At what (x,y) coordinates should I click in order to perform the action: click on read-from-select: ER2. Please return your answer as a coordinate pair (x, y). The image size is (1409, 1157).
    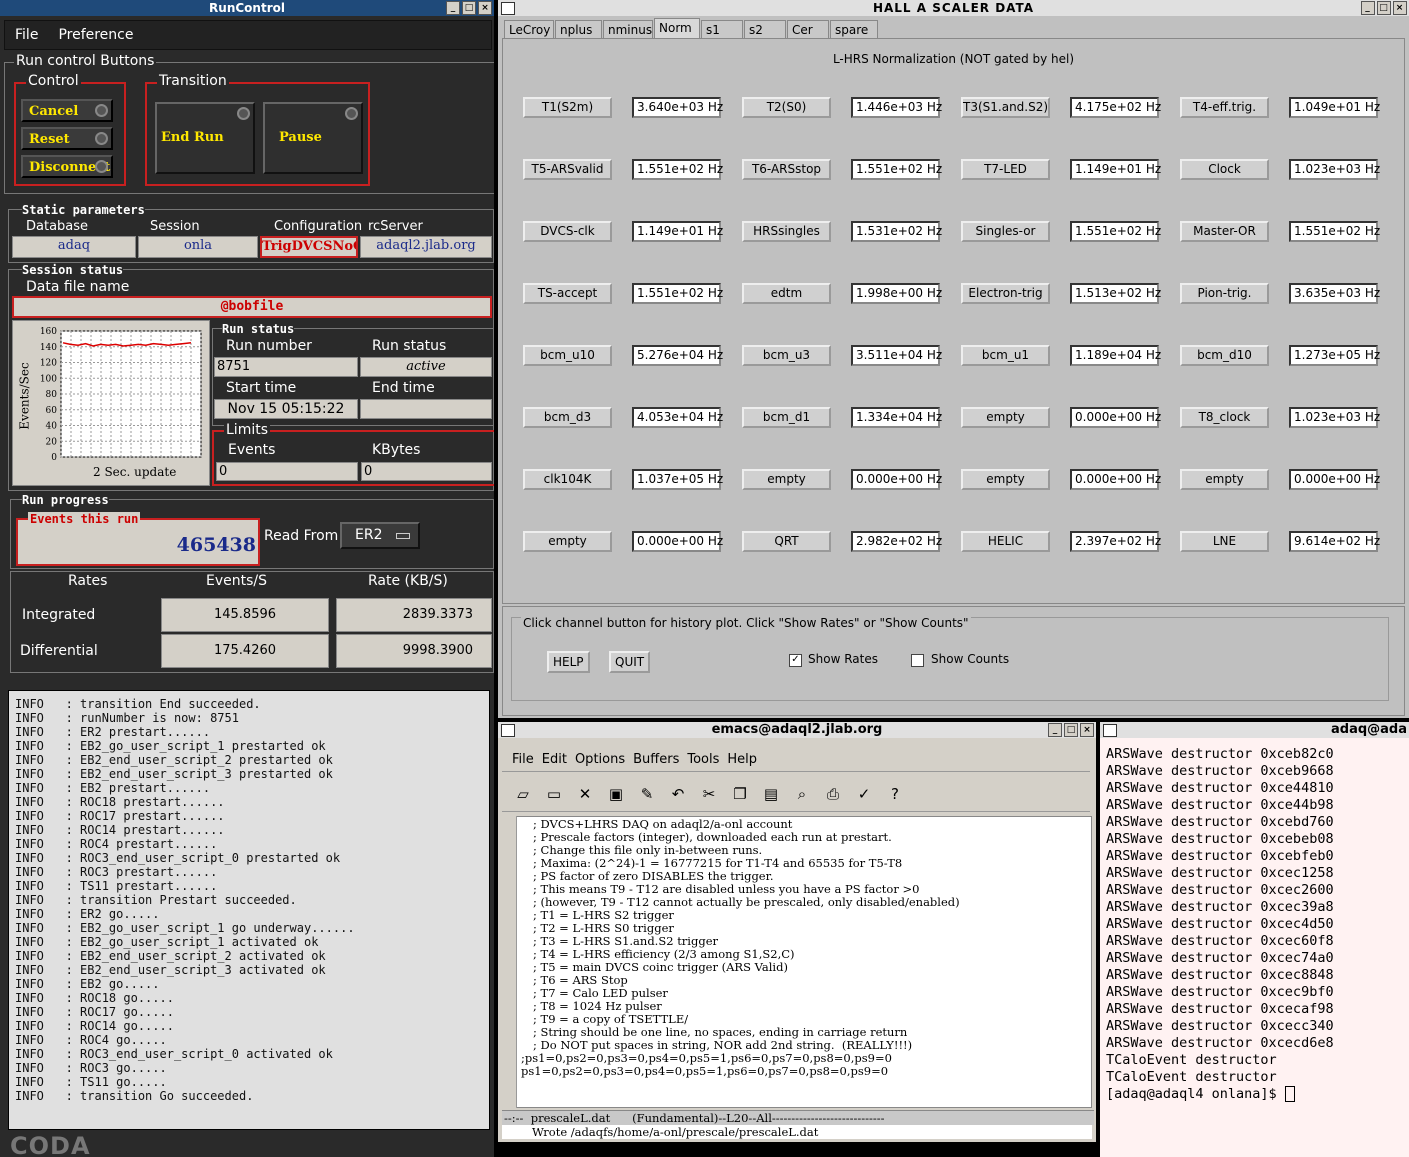
    Looking at the image, I should click on (380, 535).